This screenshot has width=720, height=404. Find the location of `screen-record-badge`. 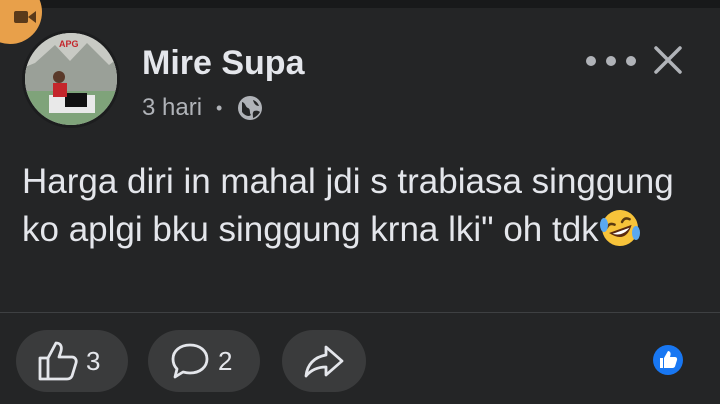

screen-record-badge is located at coordinates (21, 22).